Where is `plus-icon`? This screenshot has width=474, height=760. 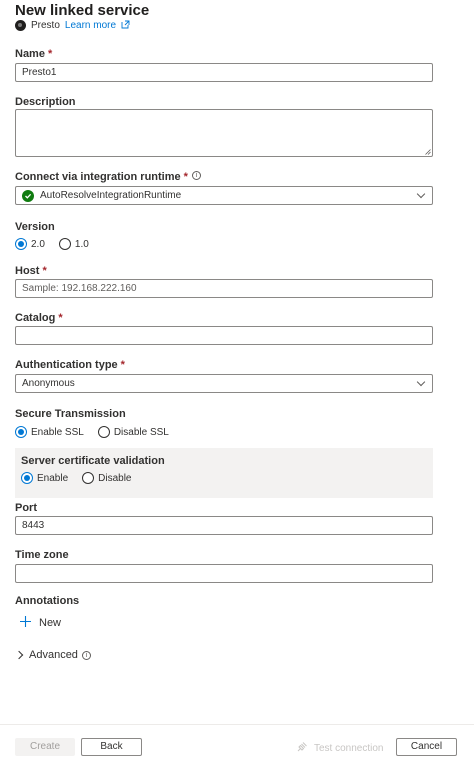
plus-icon is located at coordinates (25, 622).